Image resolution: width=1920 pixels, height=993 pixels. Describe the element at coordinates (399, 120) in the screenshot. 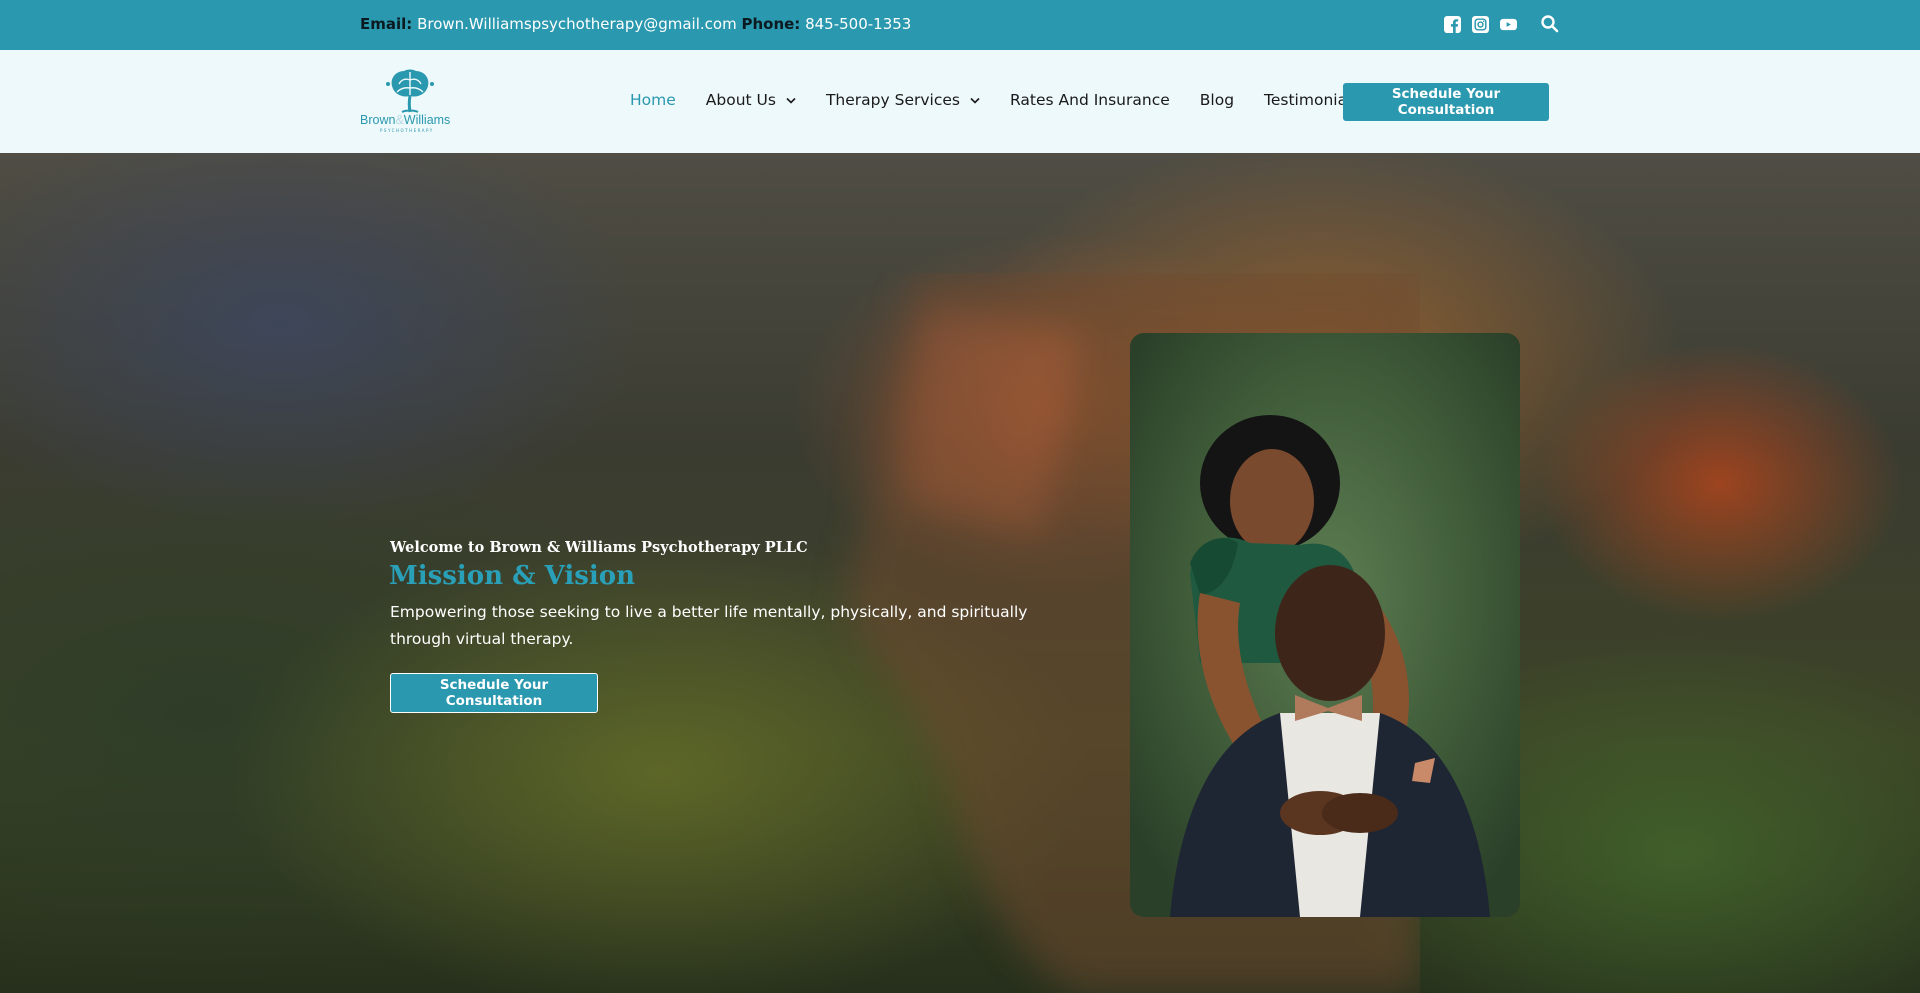

I see `logo-name-amp: &` at that location.